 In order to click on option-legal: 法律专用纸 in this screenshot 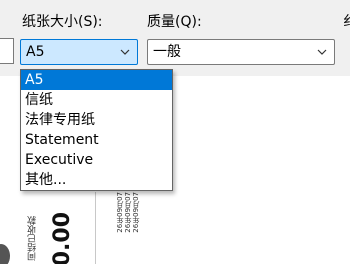, I will do `click(96, 120)`.